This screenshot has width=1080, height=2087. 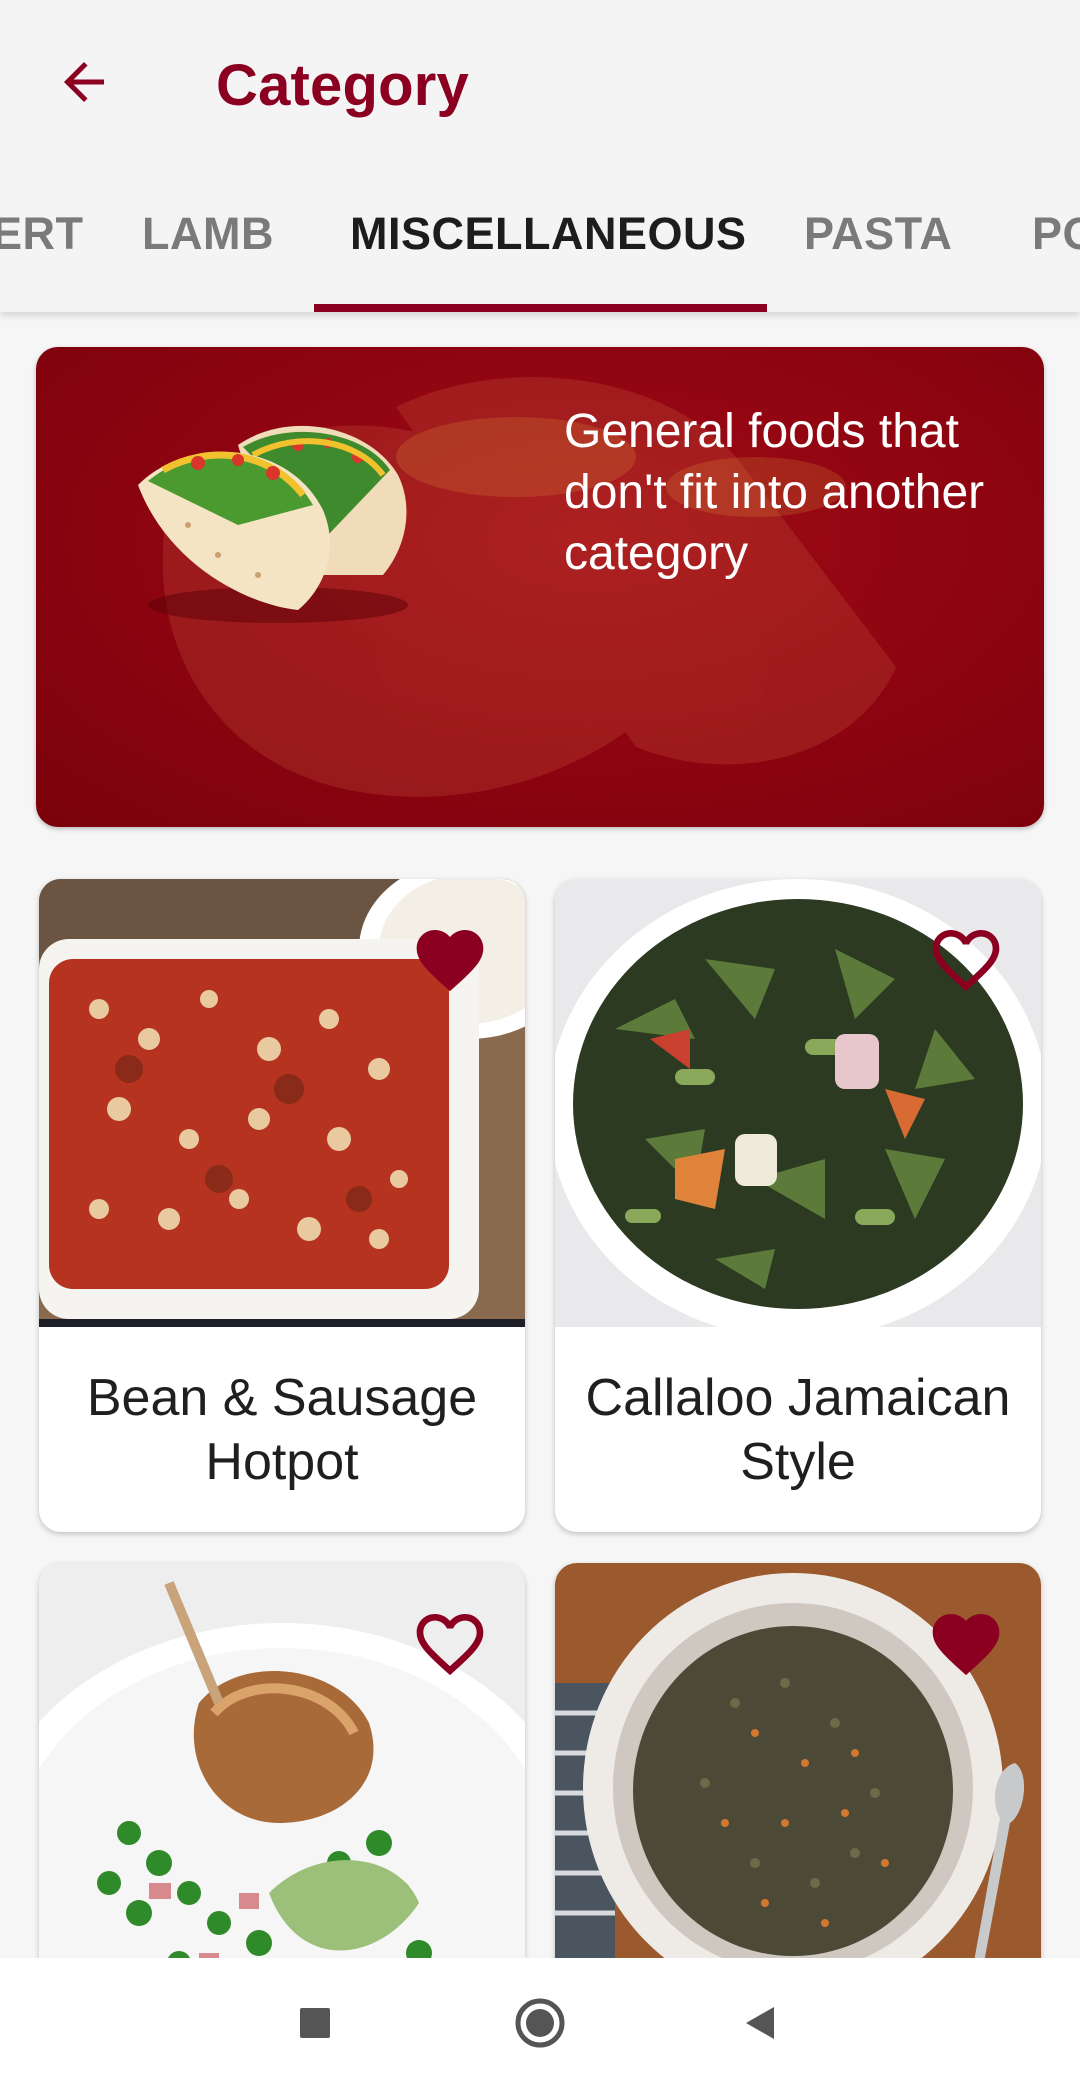 What do you see at coordinates (282, 1205) in the screenshot?
I see `recipe-card: Bean & Sausage Hotpot` at bounding box center [282, 1205].